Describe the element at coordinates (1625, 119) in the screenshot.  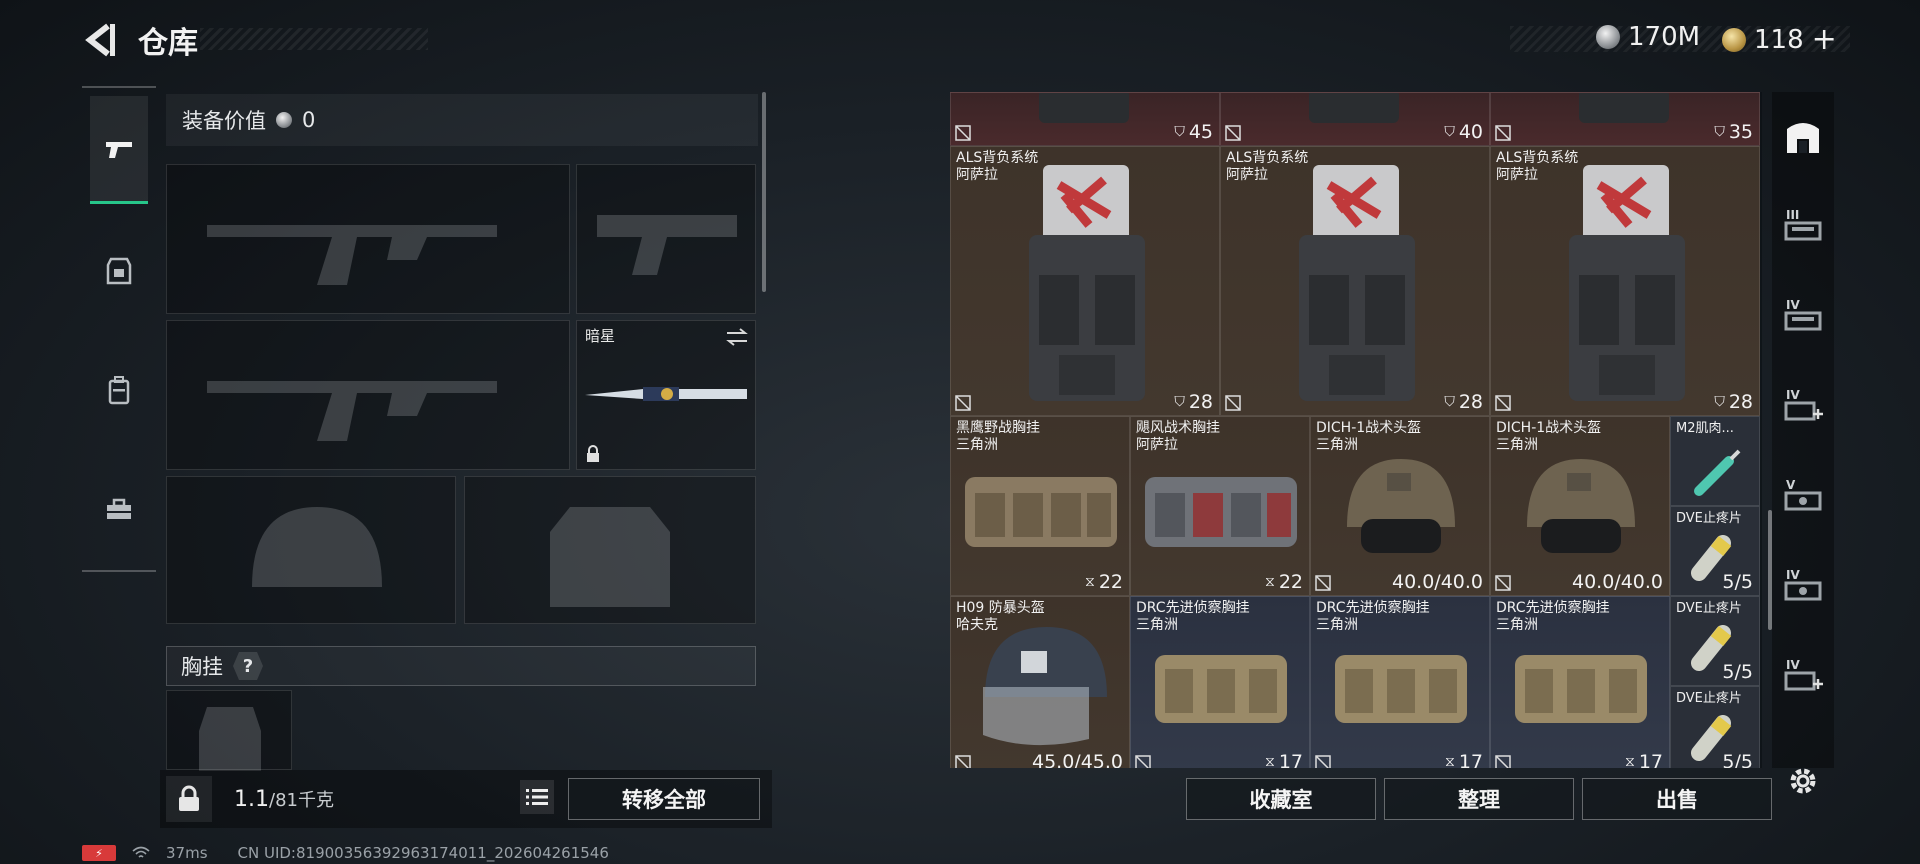
I see `stash-item: ⛉ 35` at that location.